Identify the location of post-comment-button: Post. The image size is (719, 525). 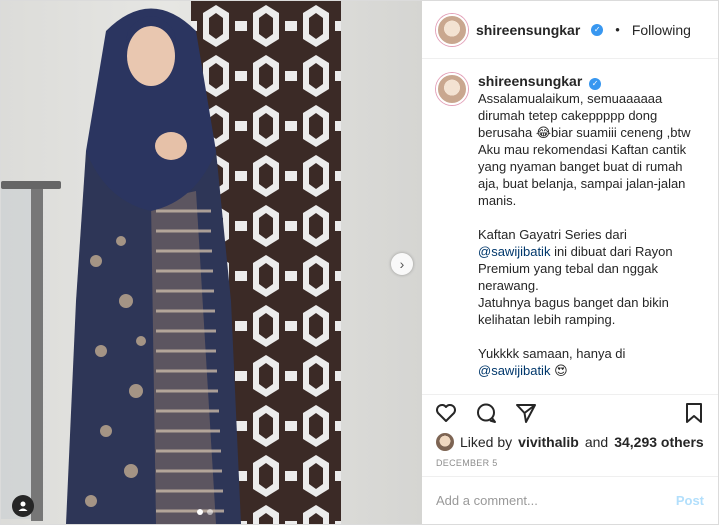
(690, 500).